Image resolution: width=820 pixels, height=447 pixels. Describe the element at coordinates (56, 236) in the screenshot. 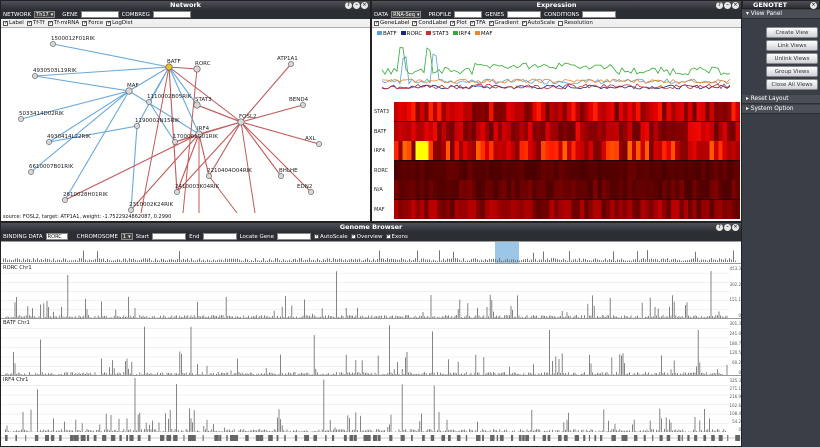

I see `binding-input` at that location.